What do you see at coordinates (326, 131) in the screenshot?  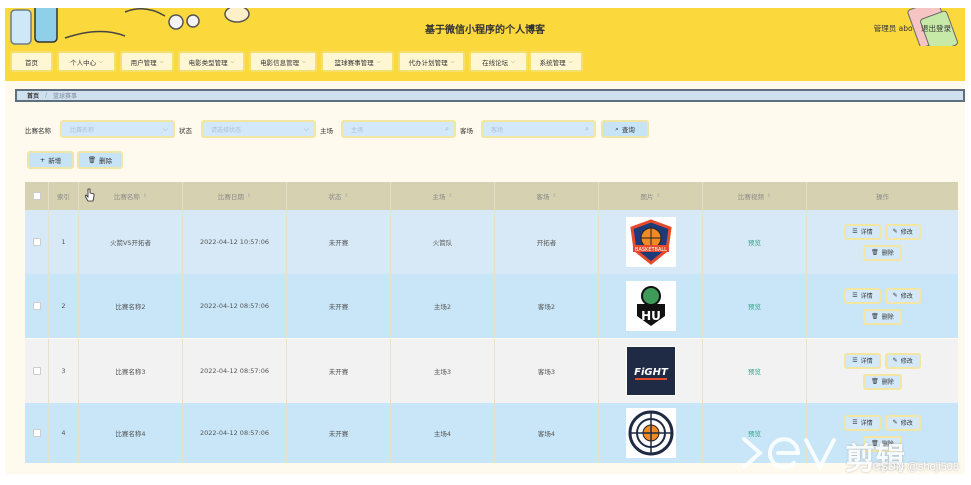 I see `home-filter-label: 主场` at bounding box center [326, 131].